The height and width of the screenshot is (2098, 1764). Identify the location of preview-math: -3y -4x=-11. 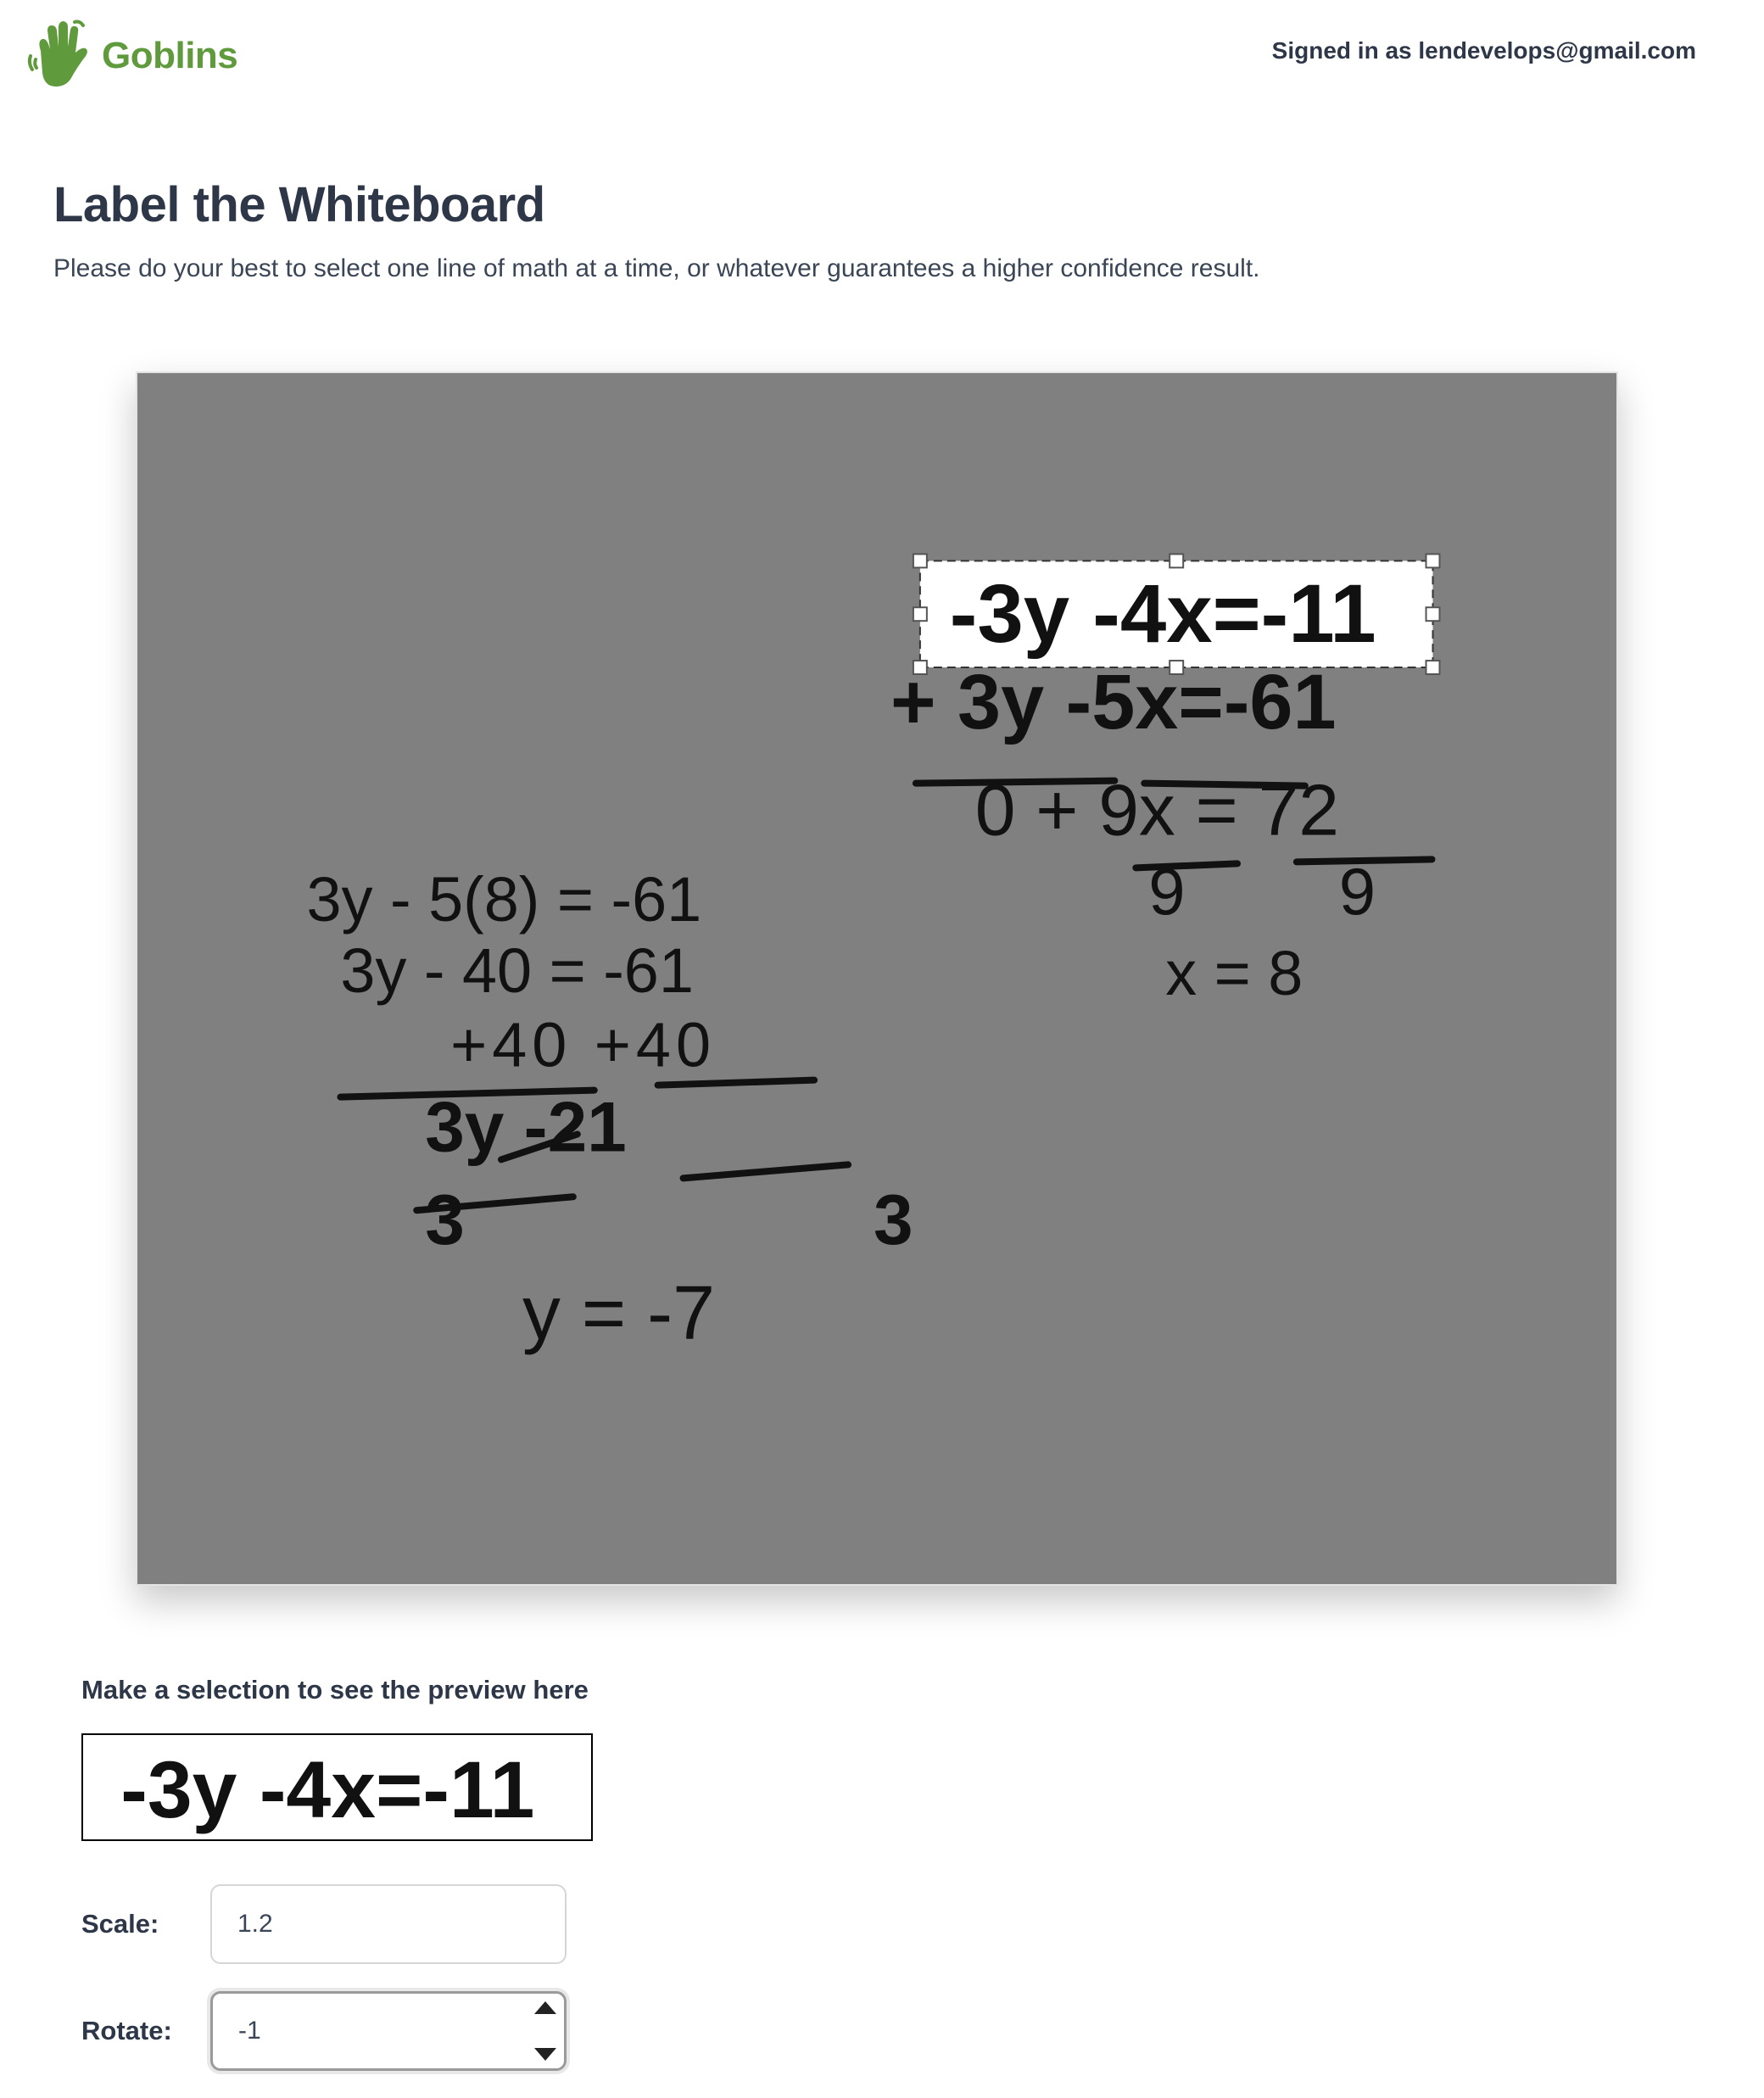
(327, 1790).